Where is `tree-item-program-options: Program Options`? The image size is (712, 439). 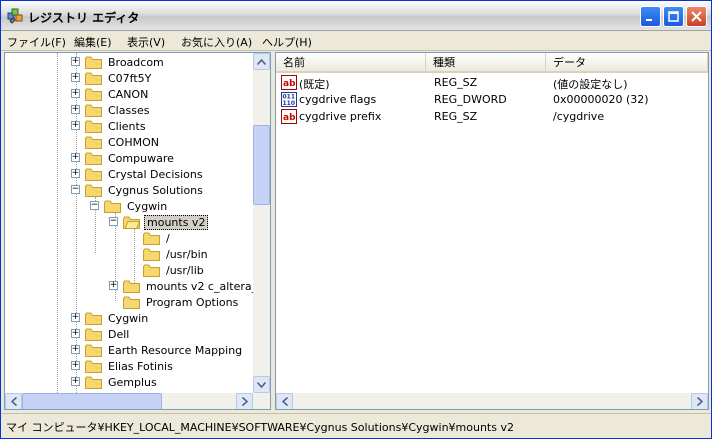 tree-item-program-options: Program Options is located at coordinates (181, 302).